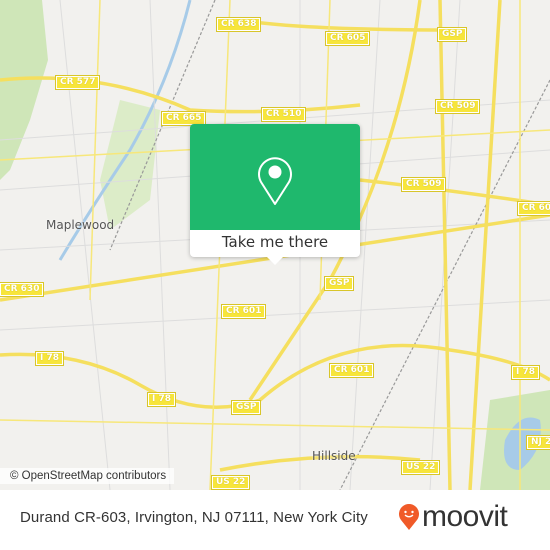  I want to click on location-popup: Take me there, so click(275, 194).